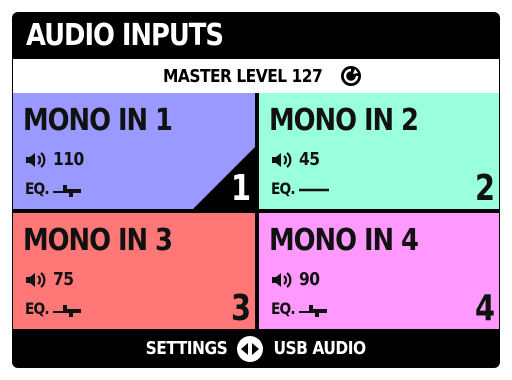  Describe the element at coordinates (134, 151) in the screenshot. I see `input-tile-1: MONO IN 1 110 EQ. 1` at that location.